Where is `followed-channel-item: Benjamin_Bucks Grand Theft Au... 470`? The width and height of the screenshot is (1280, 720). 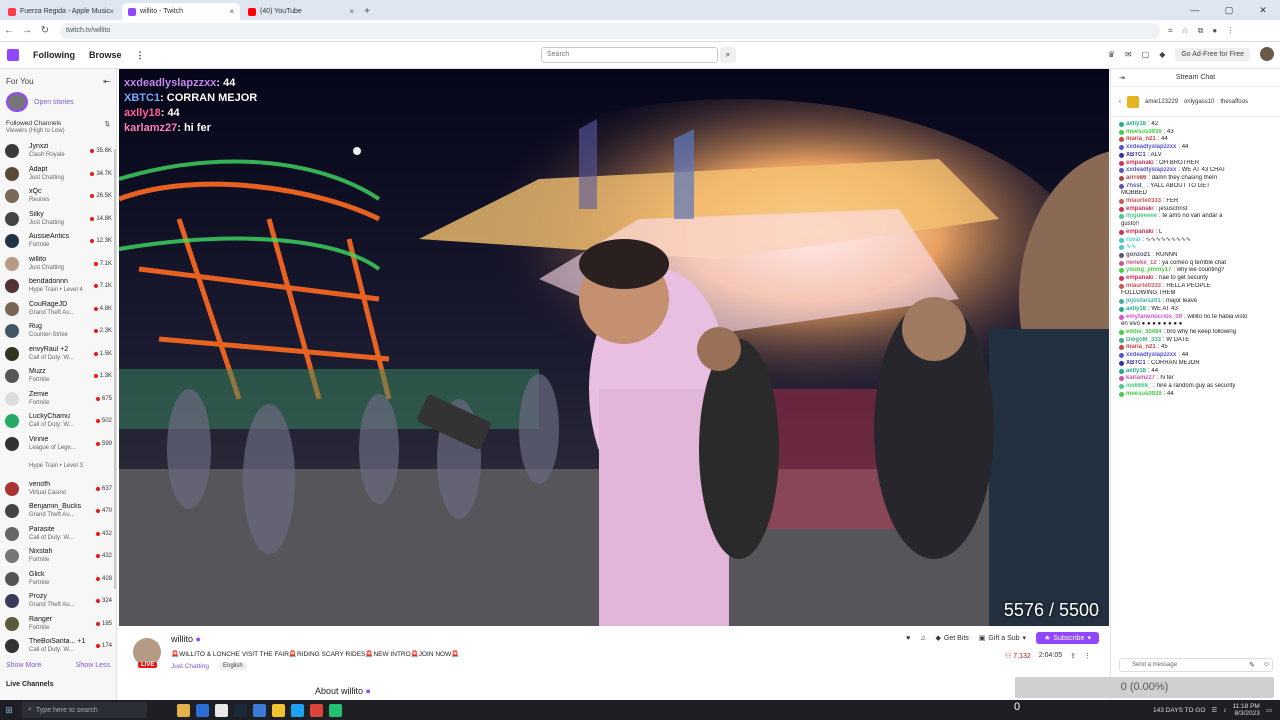 followed-channel-item: Benjamin_Bucks Grand Theft Au... 470 is located at coordinates (58, 511).